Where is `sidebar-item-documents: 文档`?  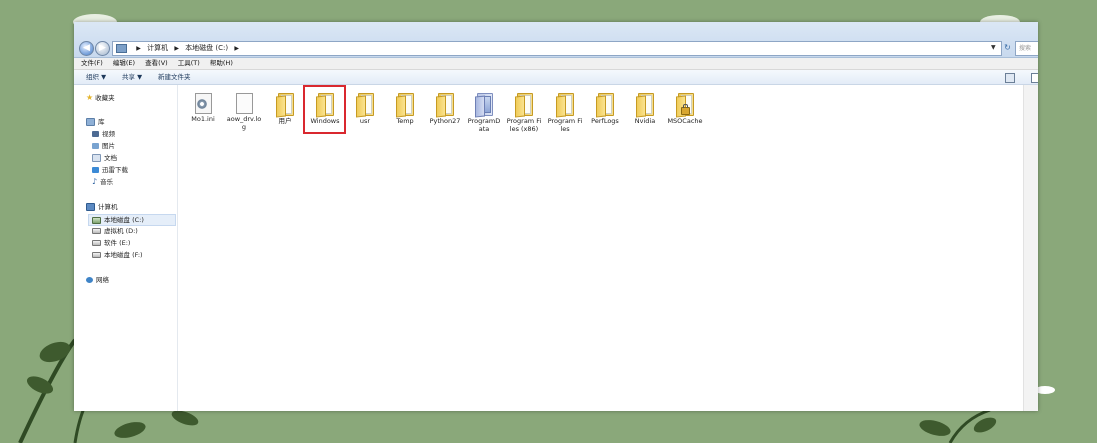 sidebar-item-documents: 文档 is located at coordinates (104, 158).